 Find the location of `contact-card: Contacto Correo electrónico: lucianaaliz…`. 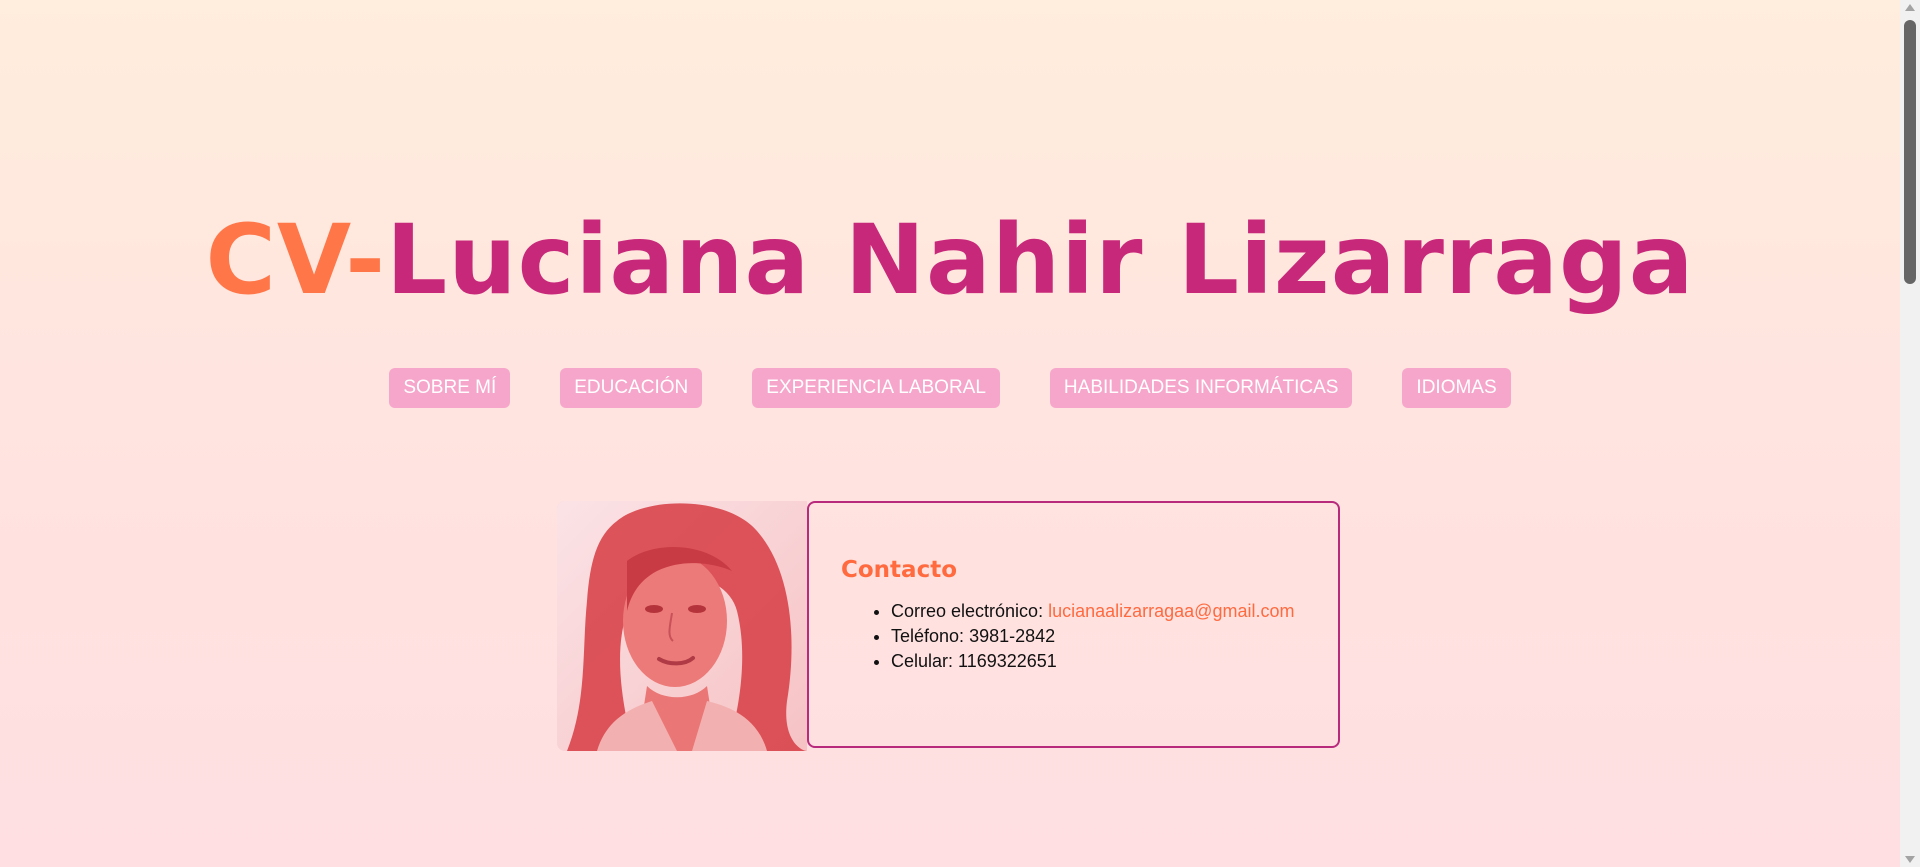

contact-card: Contacto Correo electrónico: lucianaaliz… is located at coordinates (1073, 624).